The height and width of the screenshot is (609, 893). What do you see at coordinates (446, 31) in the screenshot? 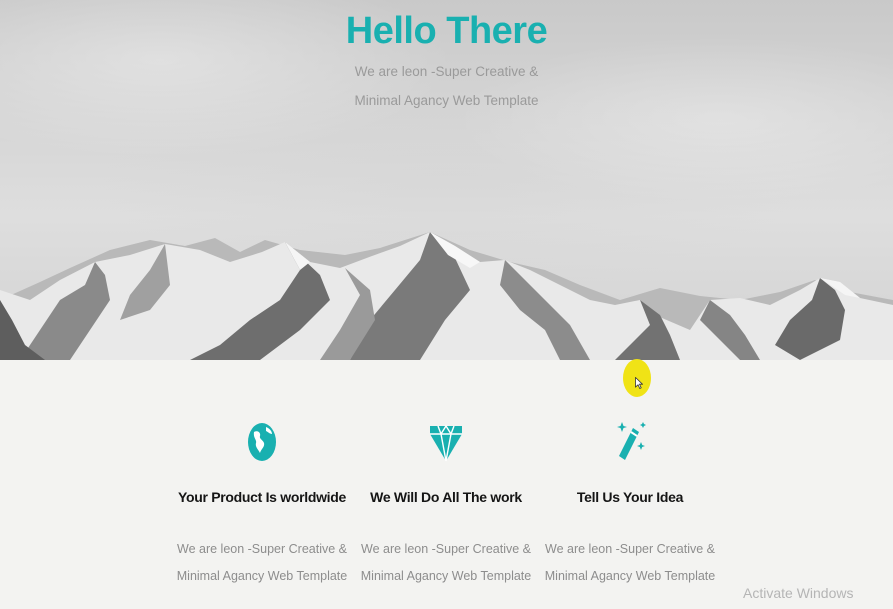
I see `hero-title: Hello There` at bounding box center [446, 31].